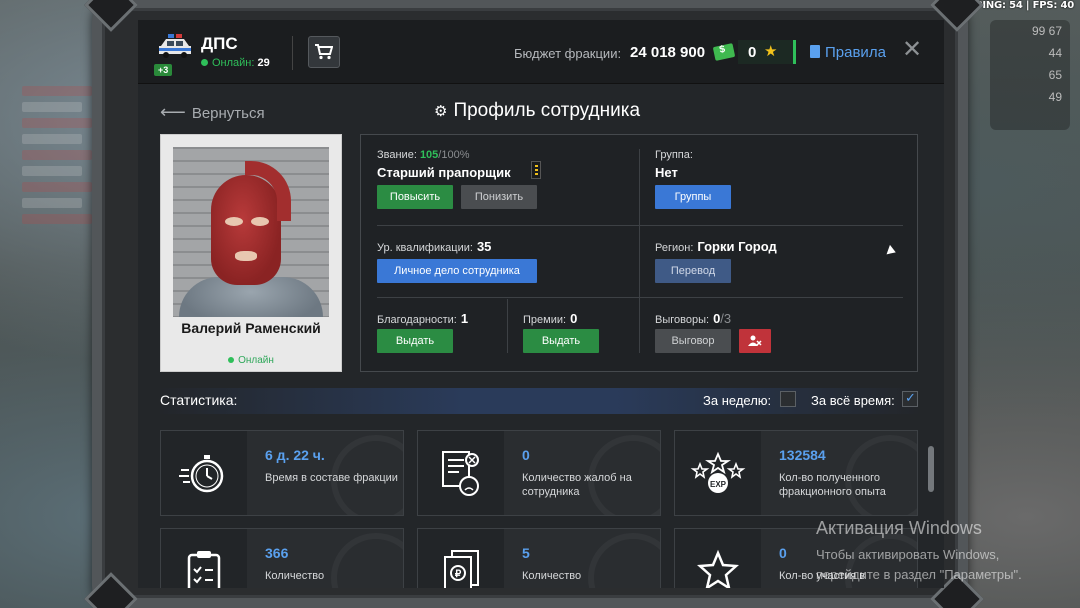 This screenshot has width=1080, height=608. What do you see at coordinates (547, 110) in the screenshot?
I see `page-title-text: Профиль сотрудника` at bounding box center [547, 110].